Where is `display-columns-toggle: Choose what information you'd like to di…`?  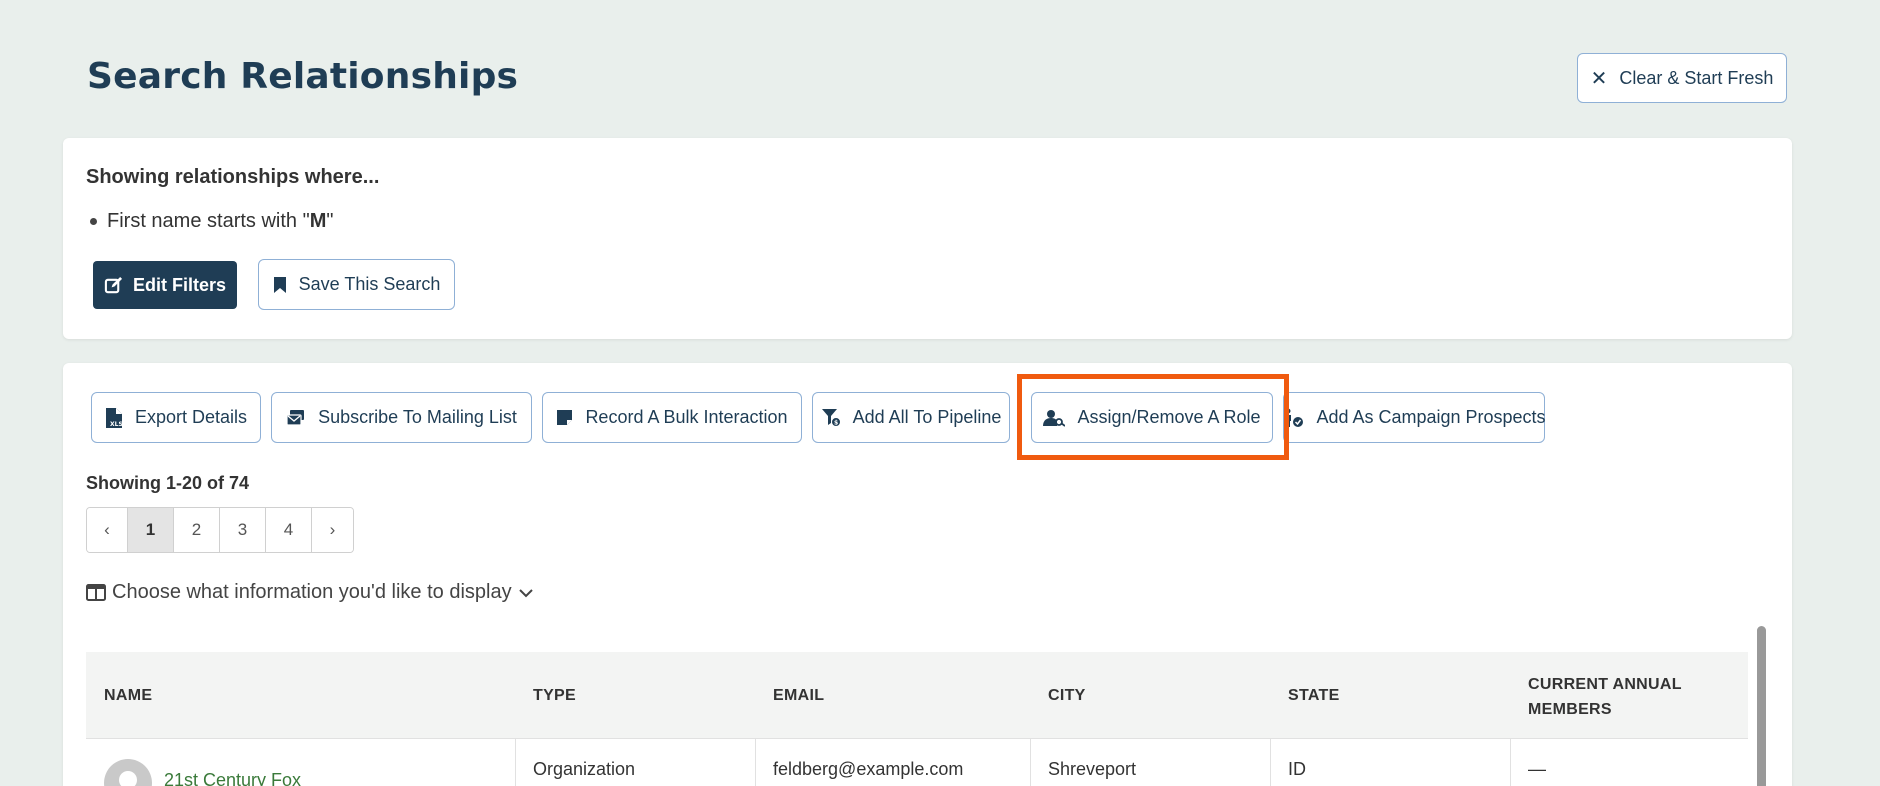 display-columns-toggle: Choose what information you'd like to di… is located at coordinates (310, 592).